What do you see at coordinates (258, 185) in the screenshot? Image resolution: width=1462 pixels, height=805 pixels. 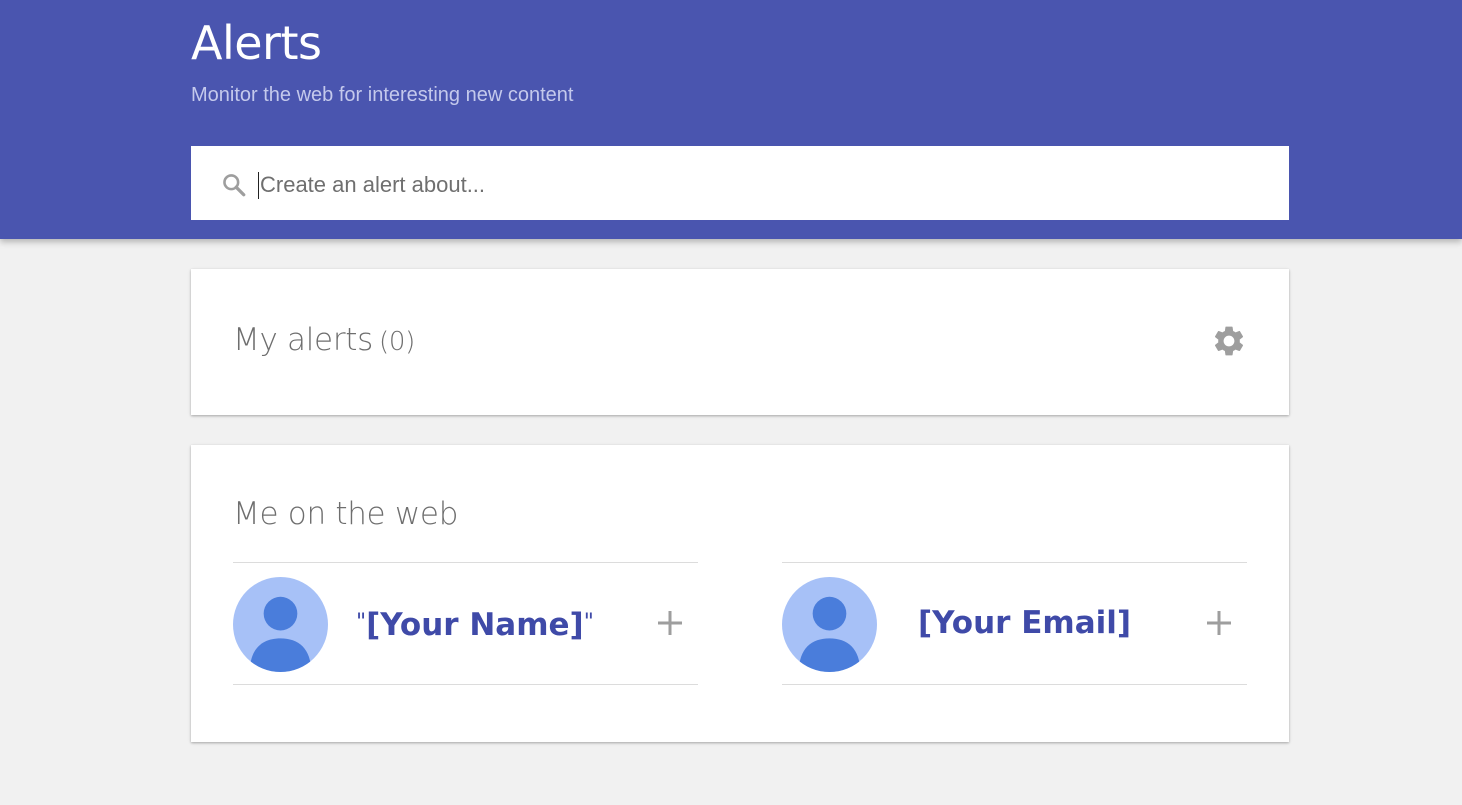 I see `text-cursor` at bounding box center [258, 185].